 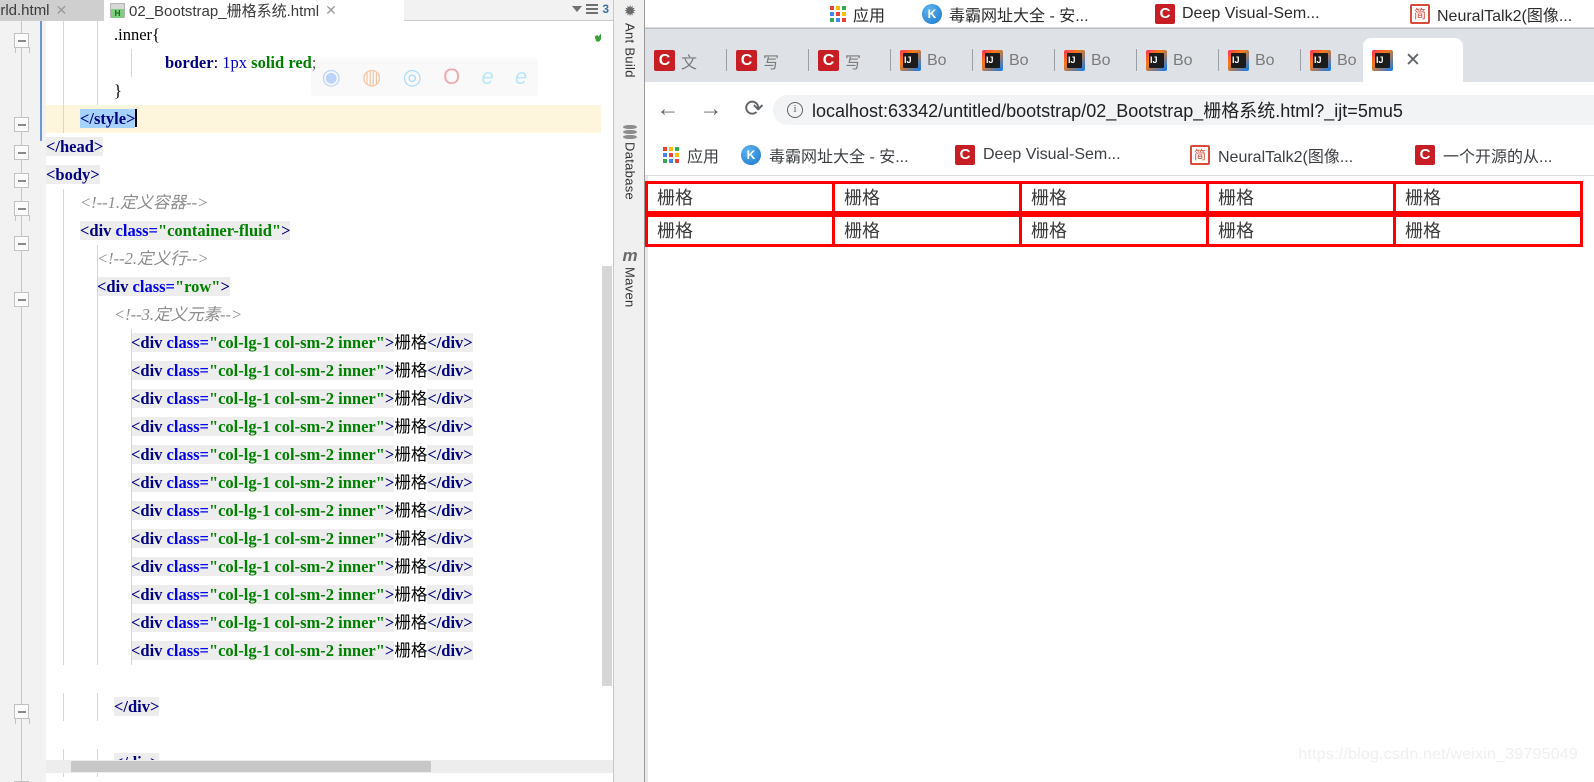 What do you see at coordinates (329, 35) in the screenshot?
I see `code-line: .inner{` at bounding box center [329, 35].